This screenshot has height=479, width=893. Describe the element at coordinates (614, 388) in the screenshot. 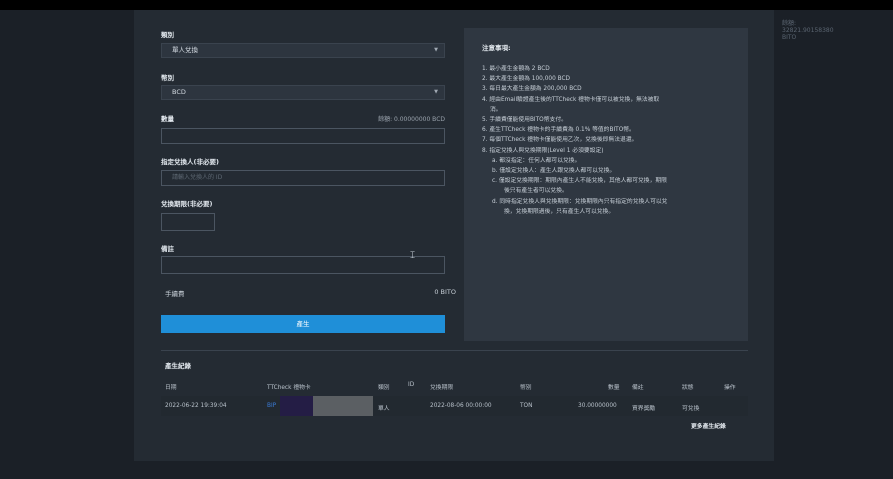

I see `col-header-amount: 數量` at that location.